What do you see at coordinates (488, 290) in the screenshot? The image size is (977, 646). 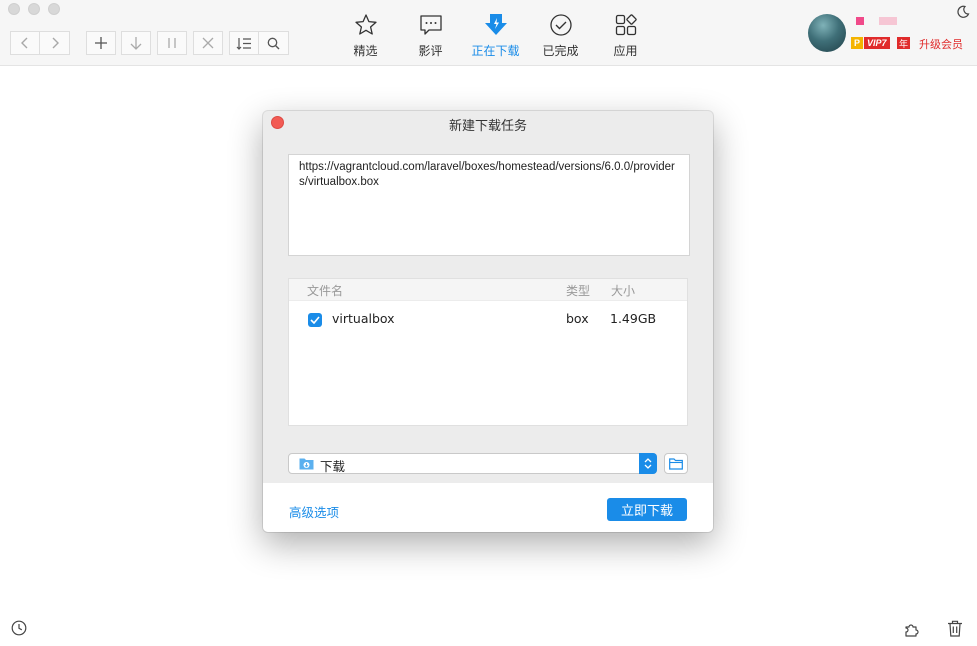 I see `file-table-header: 文件名 类型 大小` at bounding box center [488, 290].